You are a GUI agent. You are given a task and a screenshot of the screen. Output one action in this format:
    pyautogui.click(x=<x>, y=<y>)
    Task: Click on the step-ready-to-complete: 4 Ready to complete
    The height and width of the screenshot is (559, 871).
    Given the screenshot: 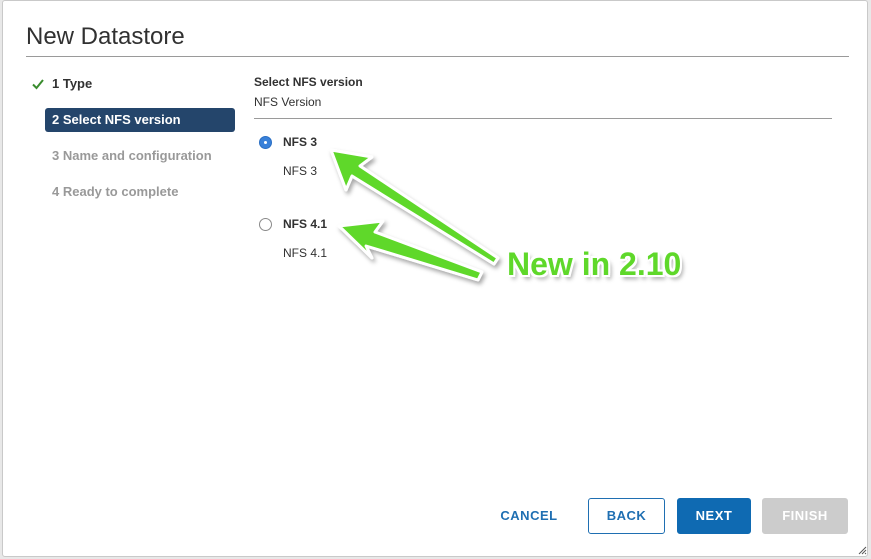 What is the action you would take?
    pyautogui.click(x=140, y=192)
    